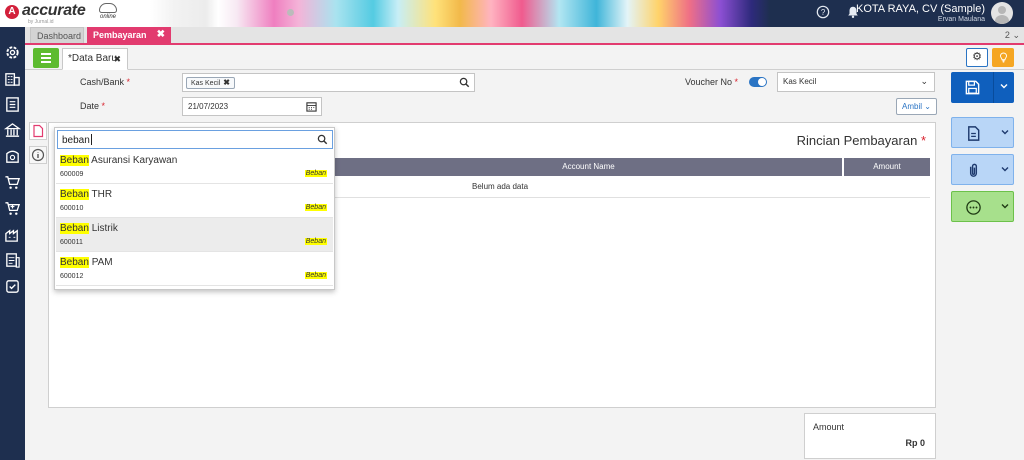  What do you see at coordinates (290, 12) in the screenshot?
I see `banner-dot` at bounding box center [290, 12].